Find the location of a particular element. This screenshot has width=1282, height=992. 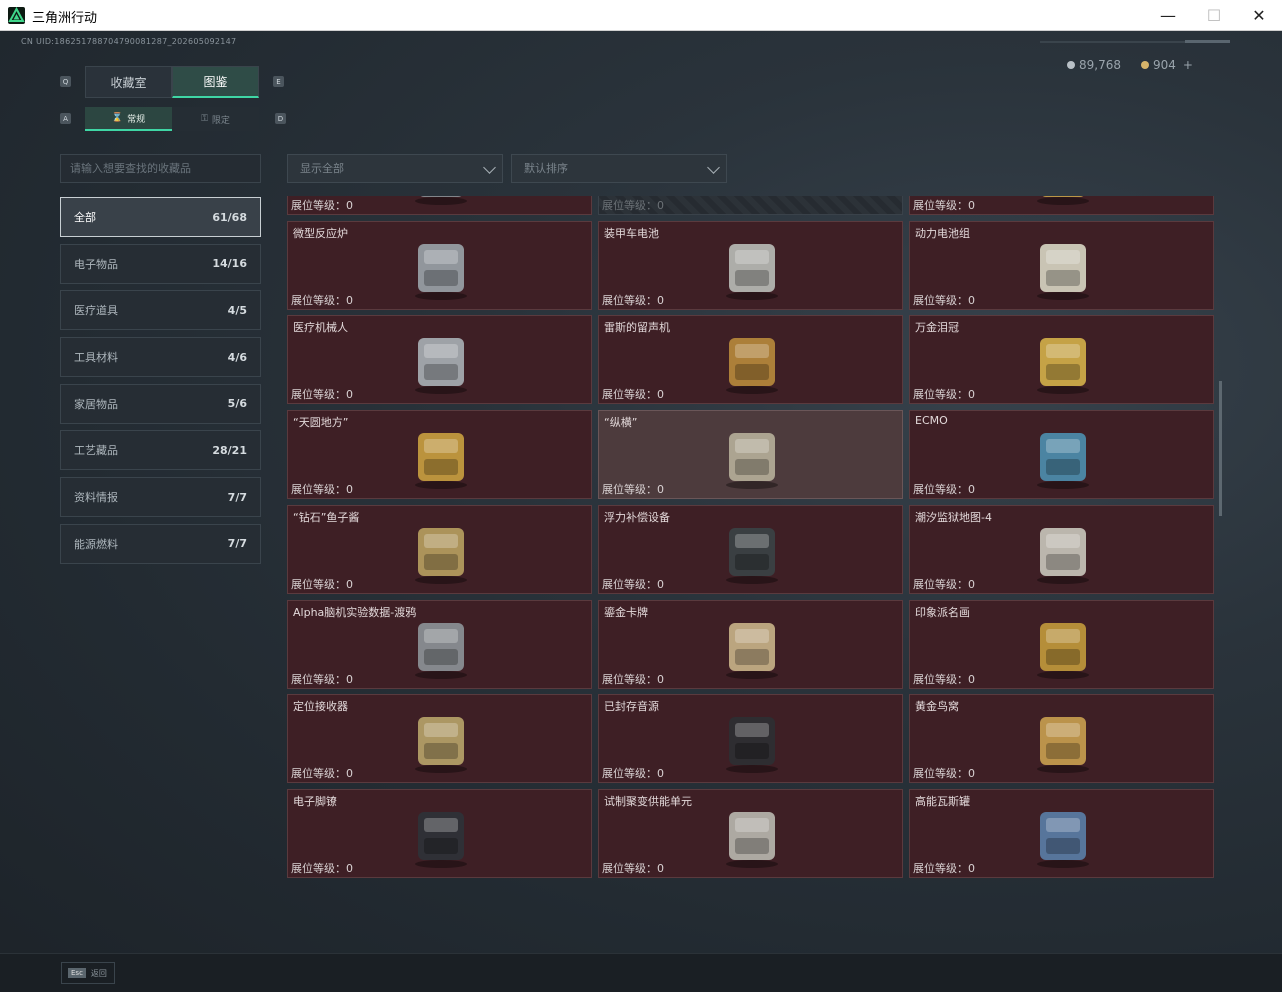

collection-card: 试制聚变供能单元 展位等级：0 is located at coordinates (750, 833).